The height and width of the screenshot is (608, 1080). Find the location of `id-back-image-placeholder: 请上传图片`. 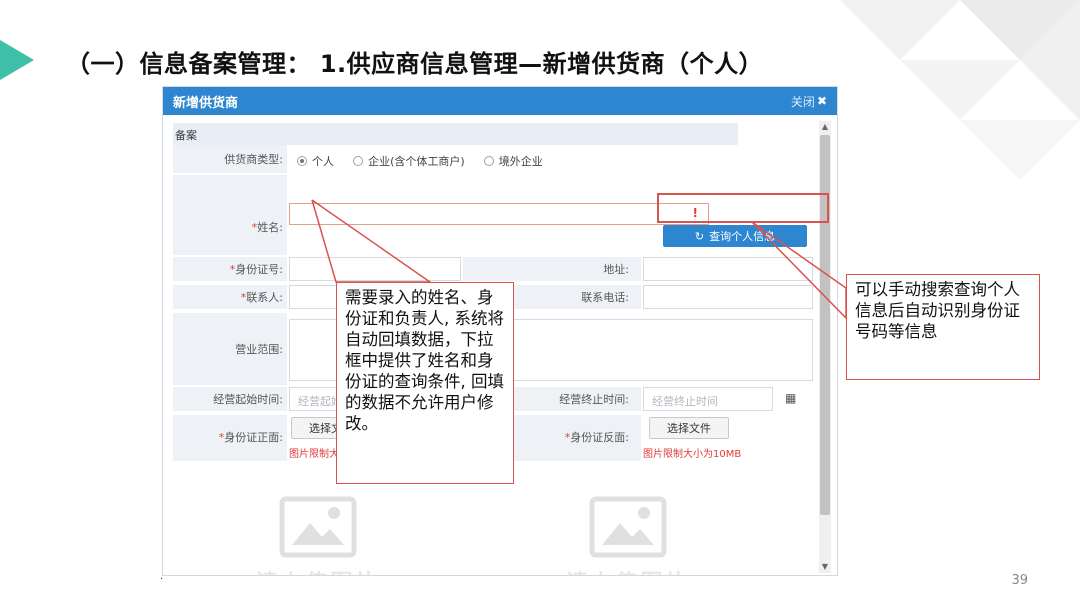

id-back-image-placeholder: 请上传图片 is located at coordinates (628, 535).